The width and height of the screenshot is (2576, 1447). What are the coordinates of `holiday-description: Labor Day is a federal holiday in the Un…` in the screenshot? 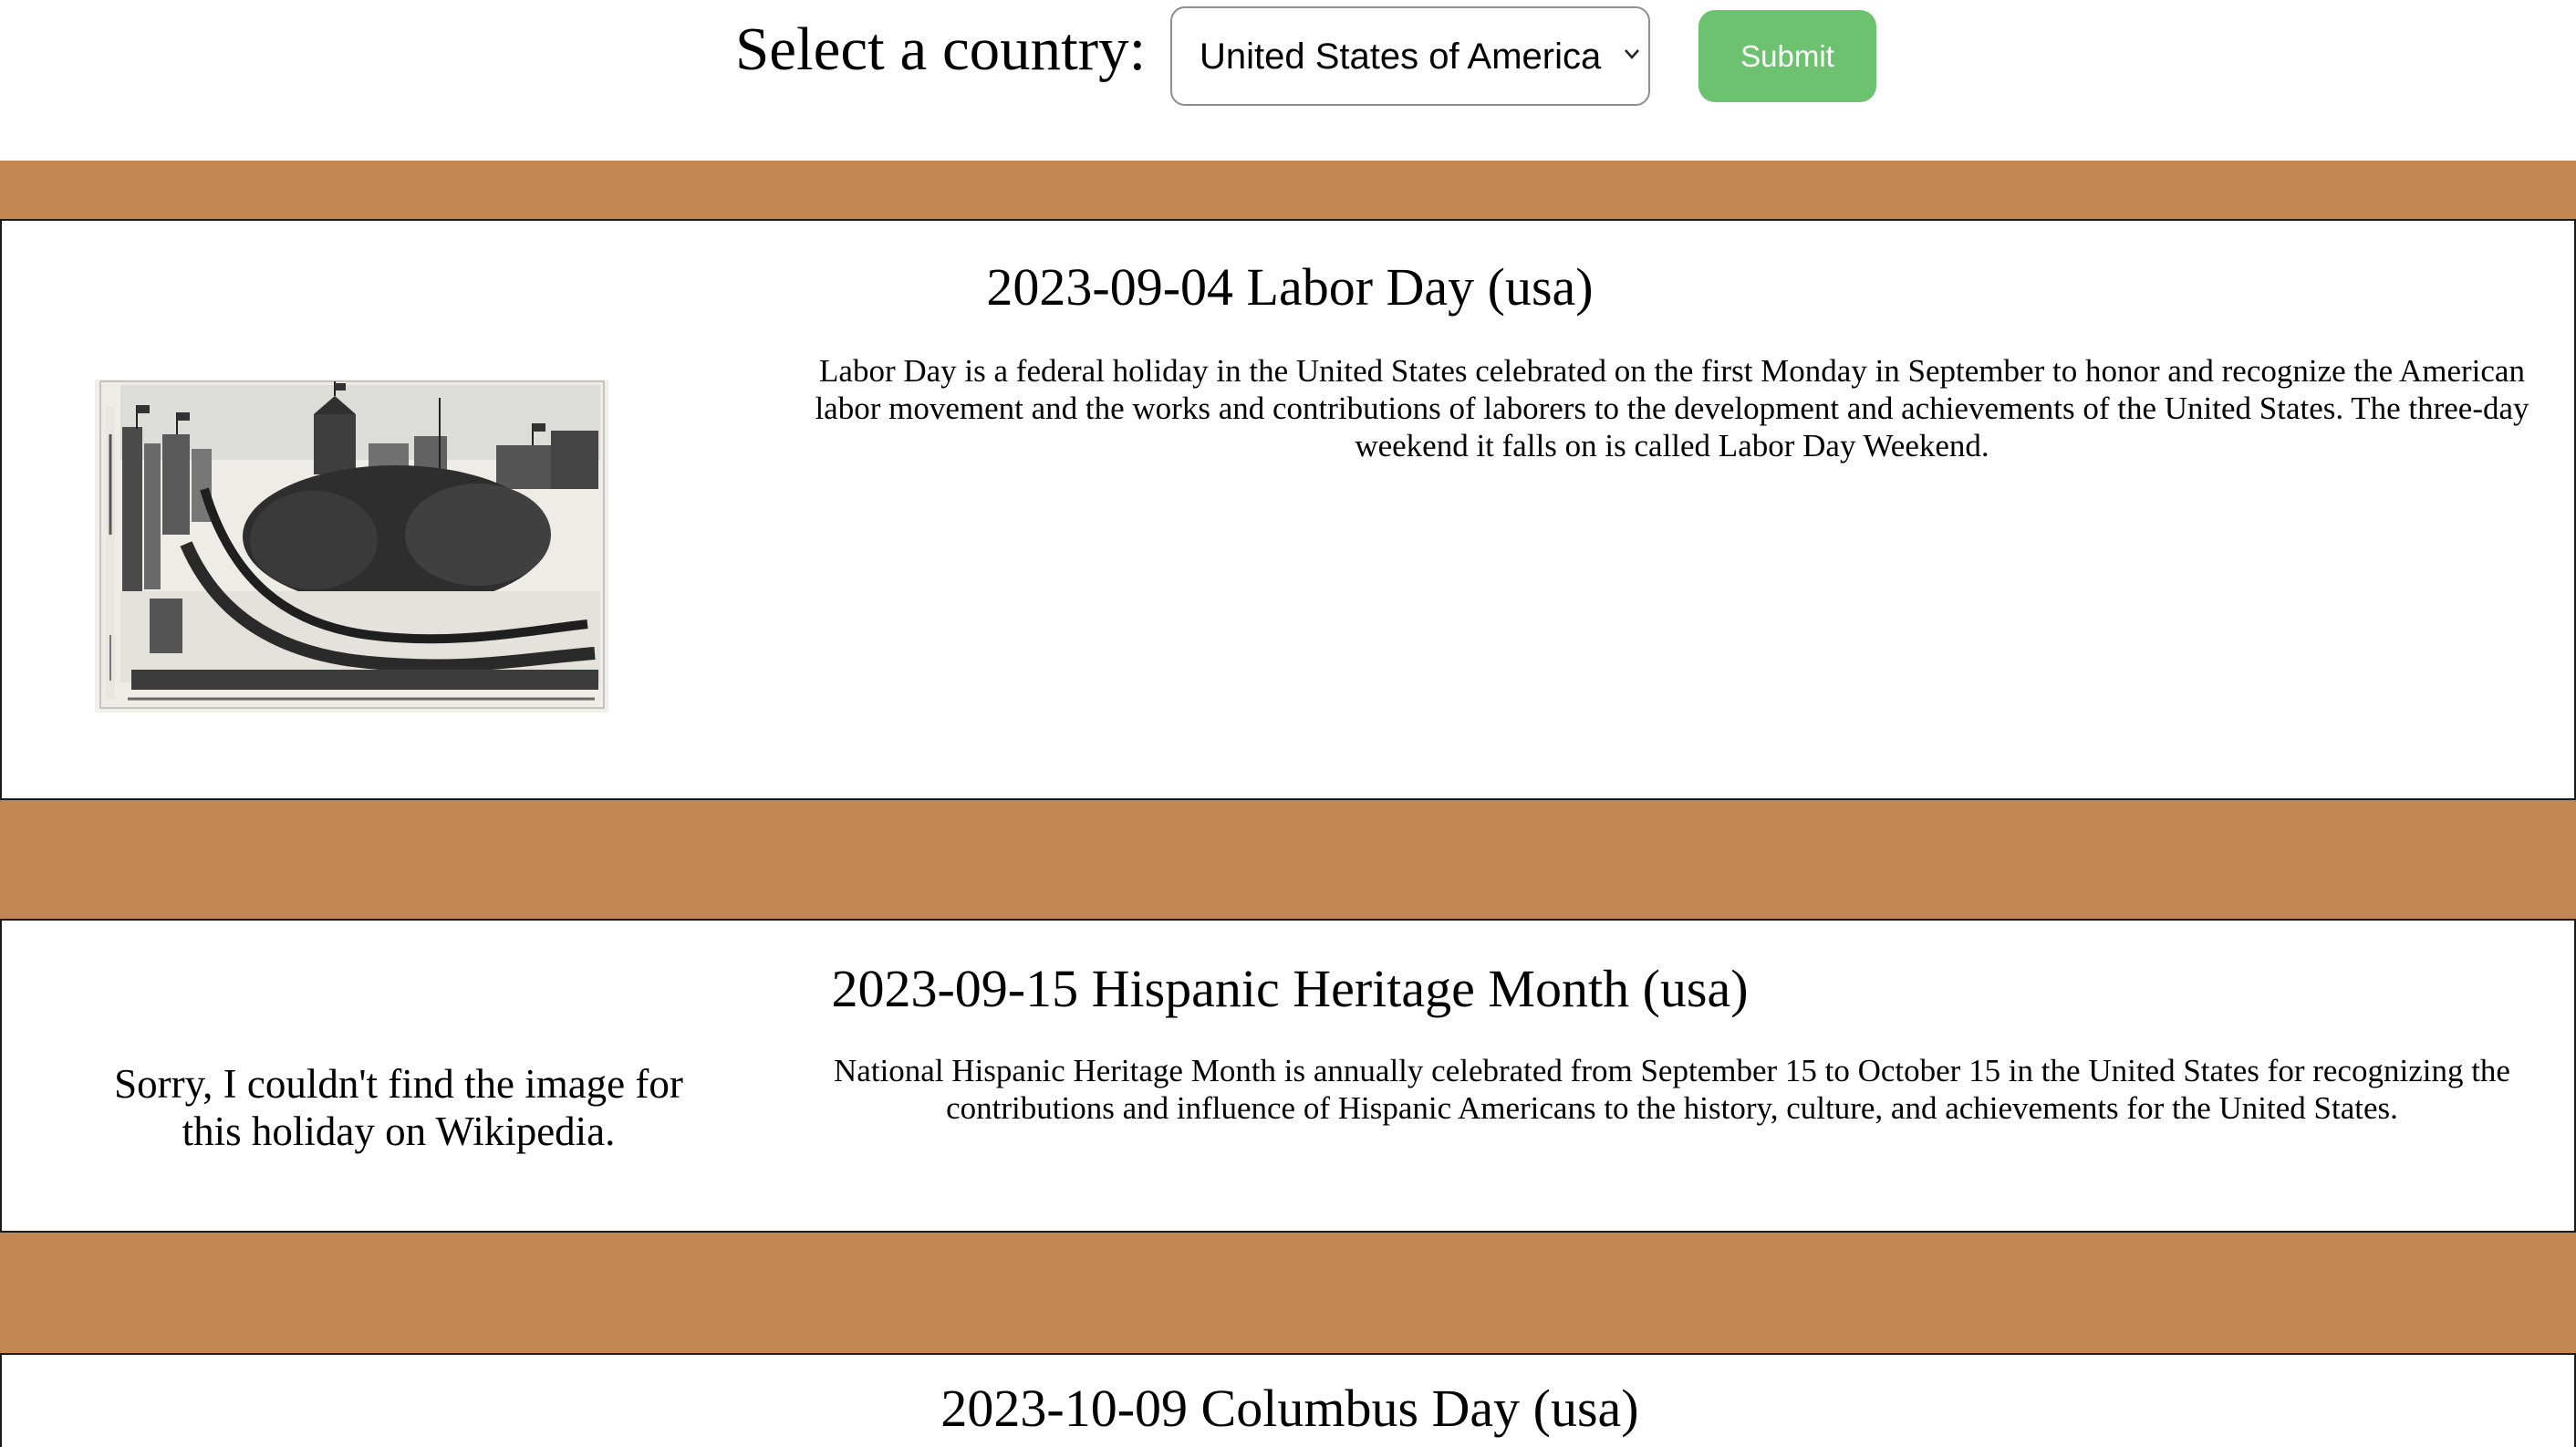 It's located at (1672, 408).